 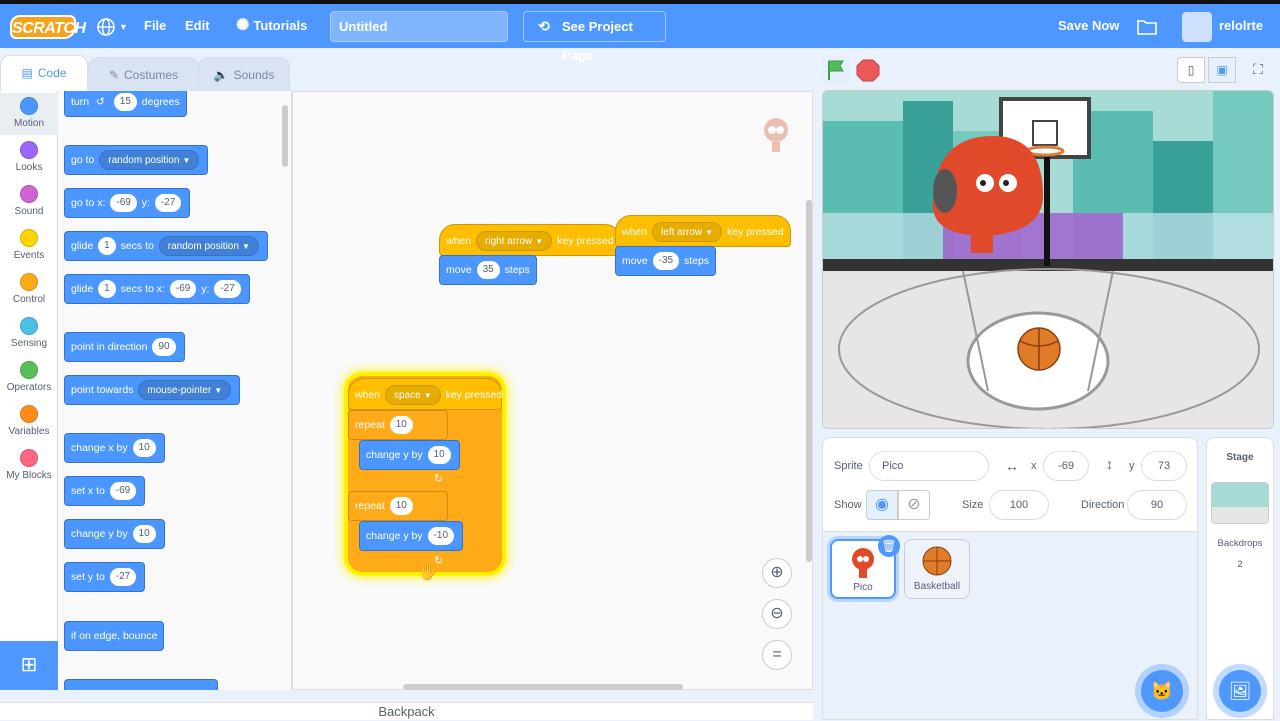 I want to click on block-input: 35, so click(x=488, y=270).